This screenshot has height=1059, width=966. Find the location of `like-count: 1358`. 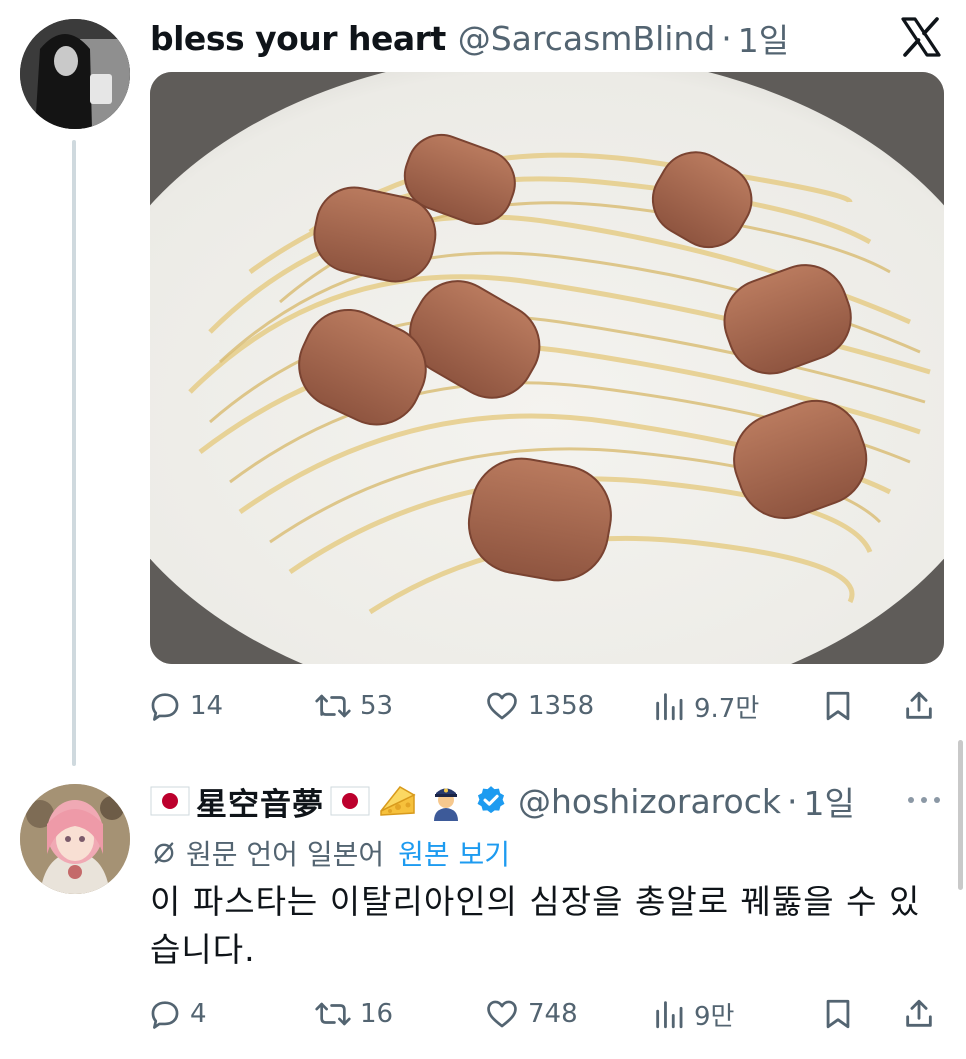

like-count: 1358 is located at coordinates (561, 706).